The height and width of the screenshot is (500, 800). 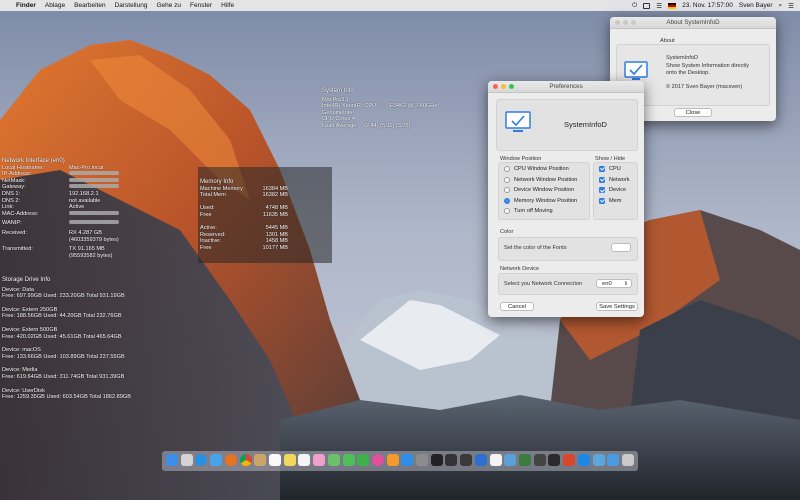 I want to click on menu-gehe-zu: Gehe zu, so click(x=168, y=5).